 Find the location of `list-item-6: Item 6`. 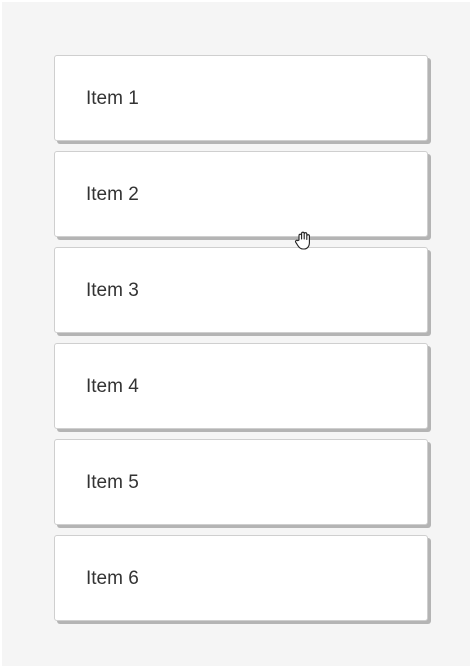

list-item-6: Item 6 is located at coordinates (241, 578).